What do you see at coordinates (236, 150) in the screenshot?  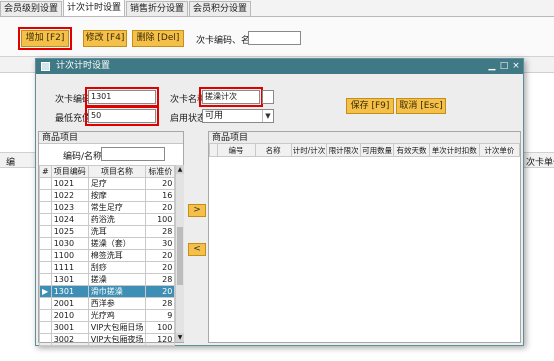 I see `col-header-no: 编号` at bounding box center [236, 150].